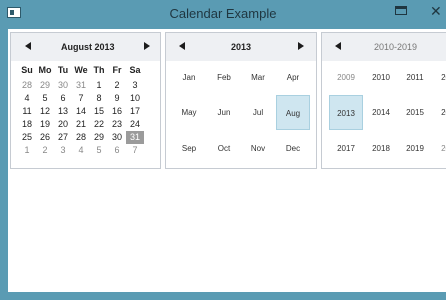 This screenshot has width=446, height=300. What do you see at coordinates (293, 77) in the screenshot?
I see `month-cell: Apr` at bounding box center [293, 77].